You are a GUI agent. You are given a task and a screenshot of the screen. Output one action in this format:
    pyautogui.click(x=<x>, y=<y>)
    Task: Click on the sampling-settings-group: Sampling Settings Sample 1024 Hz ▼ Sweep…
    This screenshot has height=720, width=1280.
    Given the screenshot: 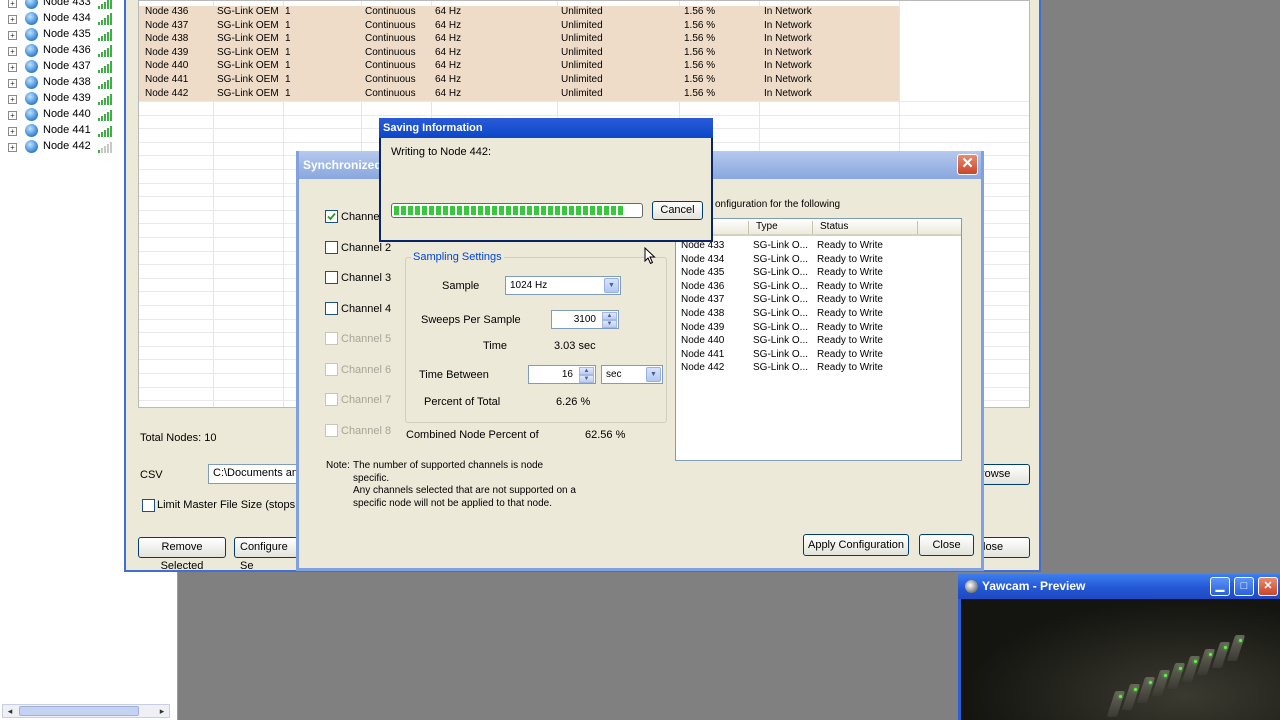 What is the action you would take?
    pyautogui.click(x=536, y=337)
    